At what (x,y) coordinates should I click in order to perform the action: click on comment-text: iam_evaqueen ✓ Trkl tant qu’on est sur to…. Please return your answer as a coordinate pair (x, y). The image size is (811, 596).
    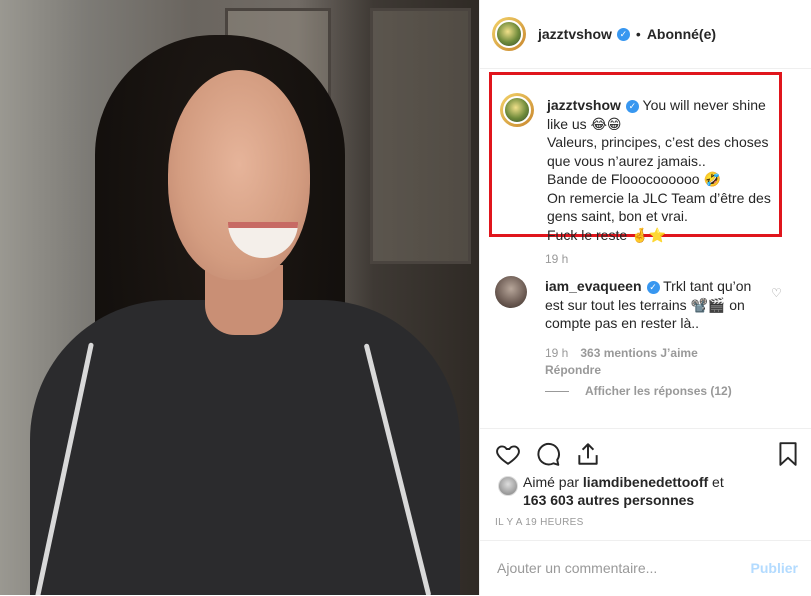
    Looking at the image, I should click on (652, 305).